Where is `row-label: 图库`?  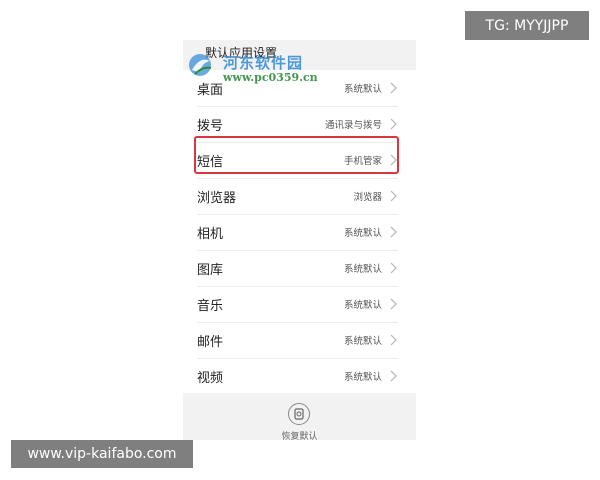
row-label: 图库 is located at coordinates (210, 270).